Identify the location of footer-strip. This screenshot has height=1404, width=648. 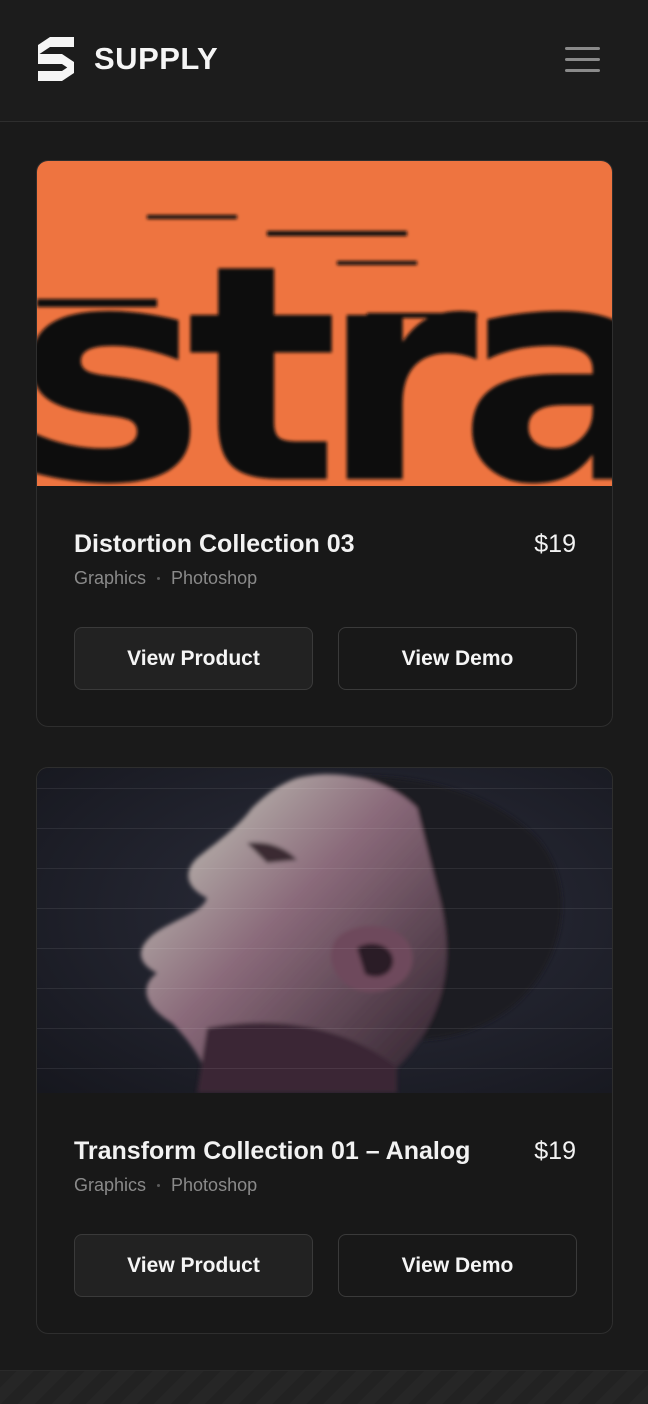
(324, 1387).